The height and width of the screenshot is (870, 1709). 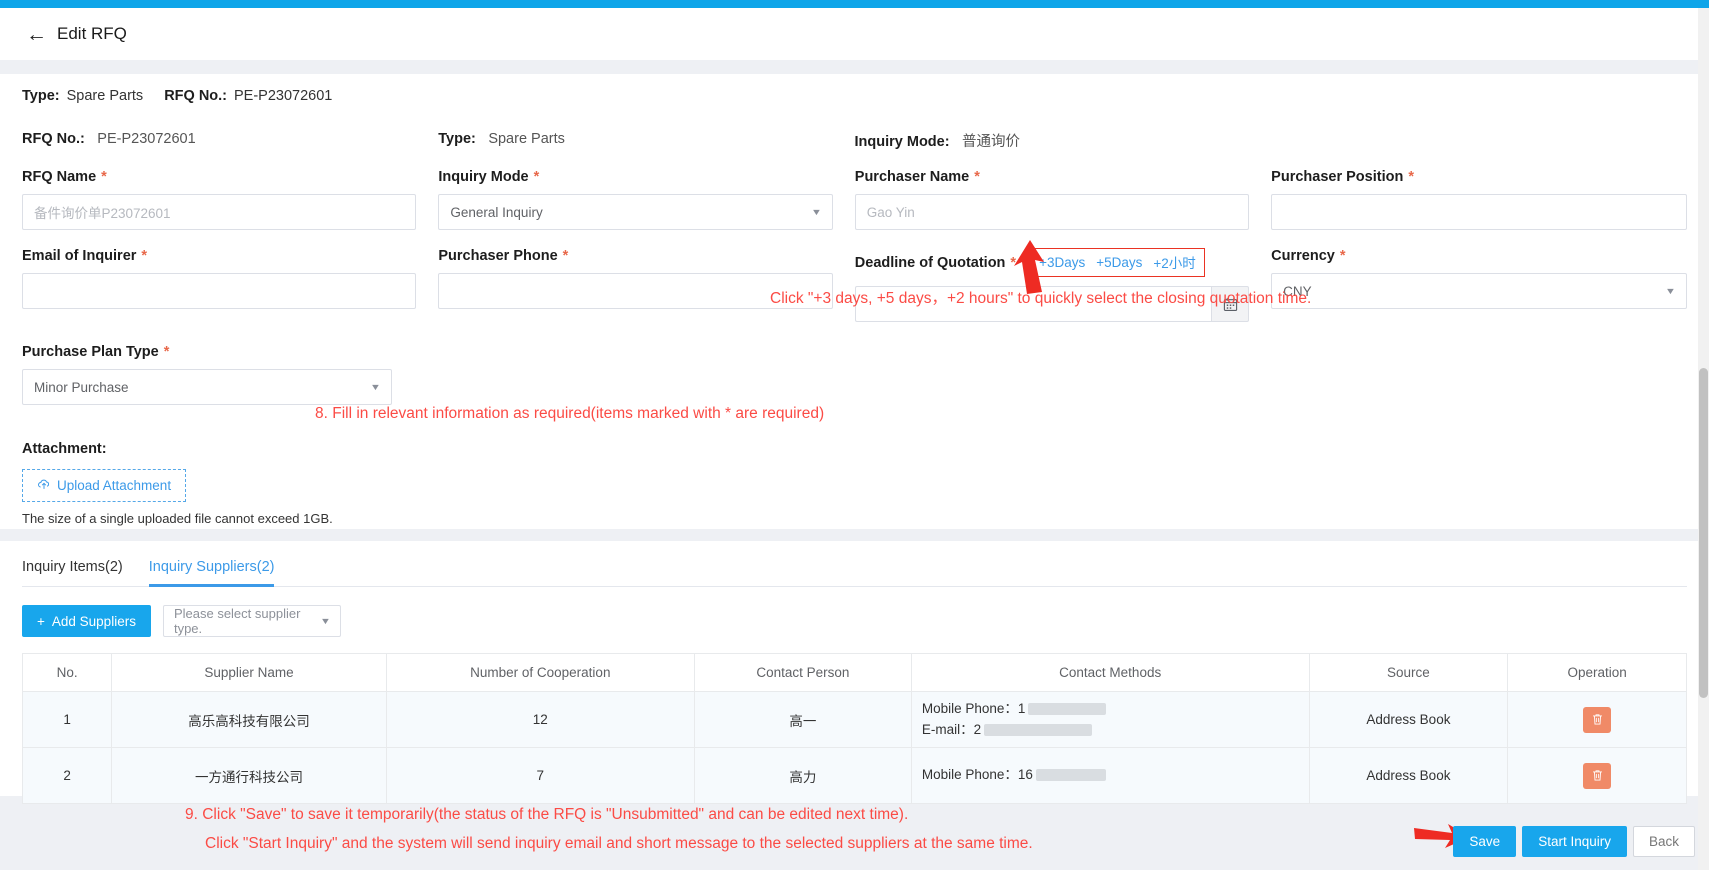 I want to click on deadline-label-text: Deadline of Quotation, so click(x=930, y=262).